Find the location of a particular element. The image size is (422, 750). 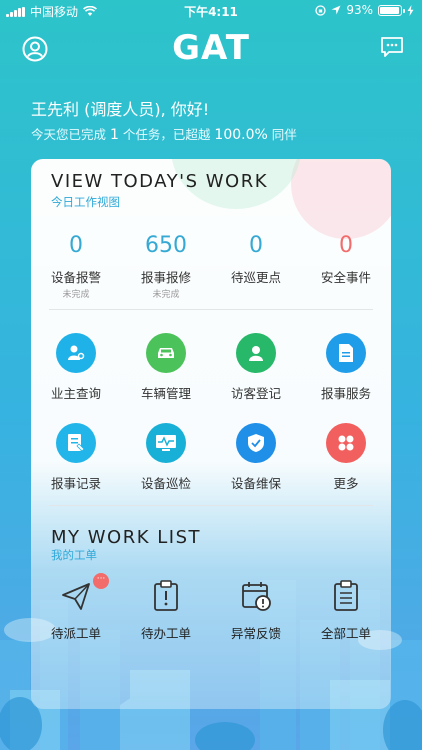

location-icon is located at coordinates (336, 10).